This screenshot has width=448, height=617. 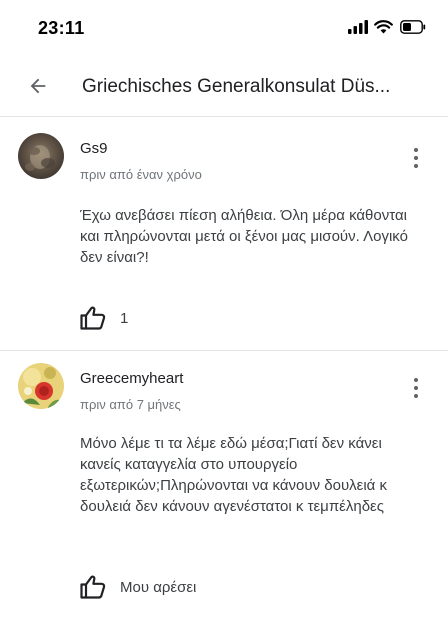 I want to click on like-count: 1, so click(x=124, y=318).